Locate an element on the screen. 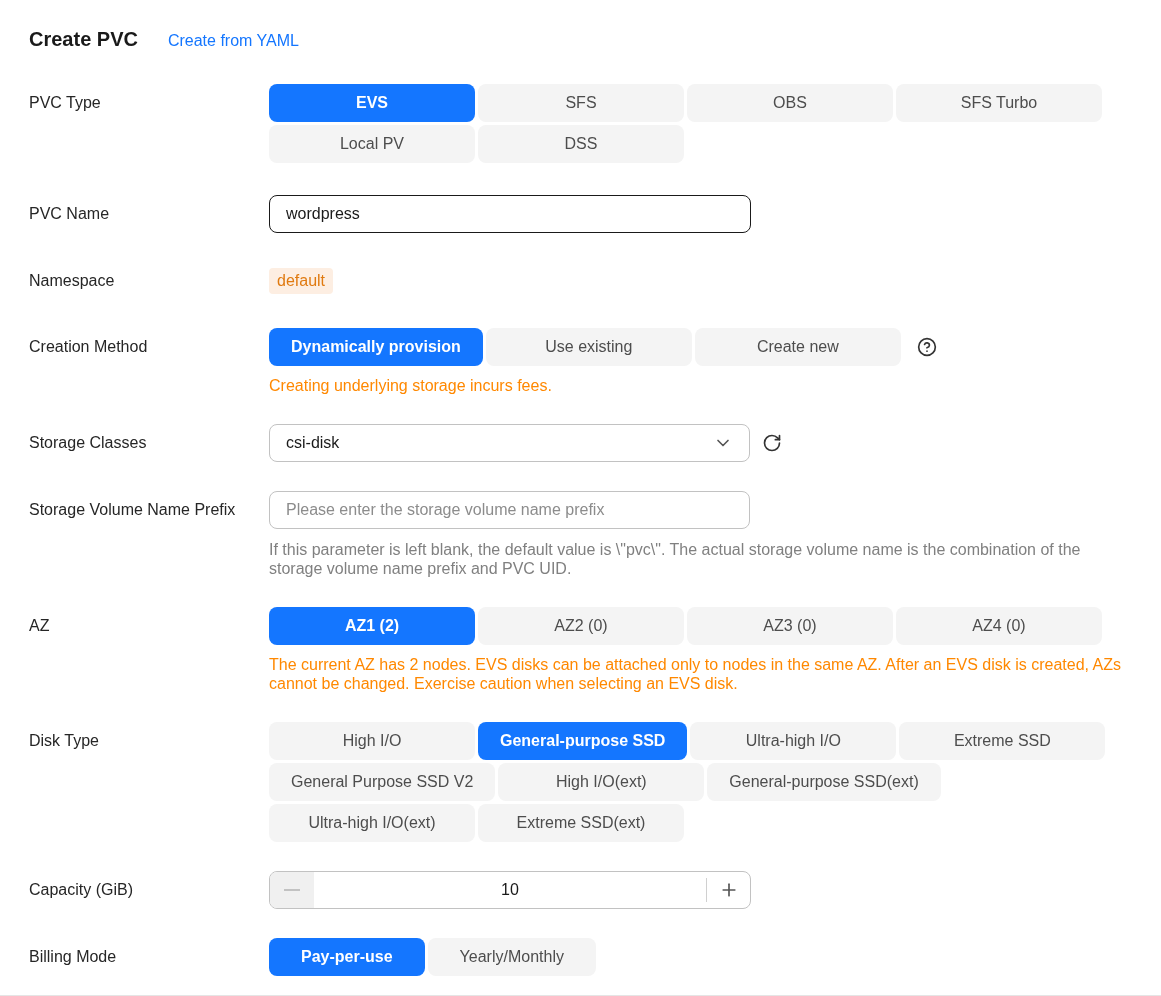 This screenshot has width=1161, height=996. field-label: PVC Type is located at coordinates (65, 103).